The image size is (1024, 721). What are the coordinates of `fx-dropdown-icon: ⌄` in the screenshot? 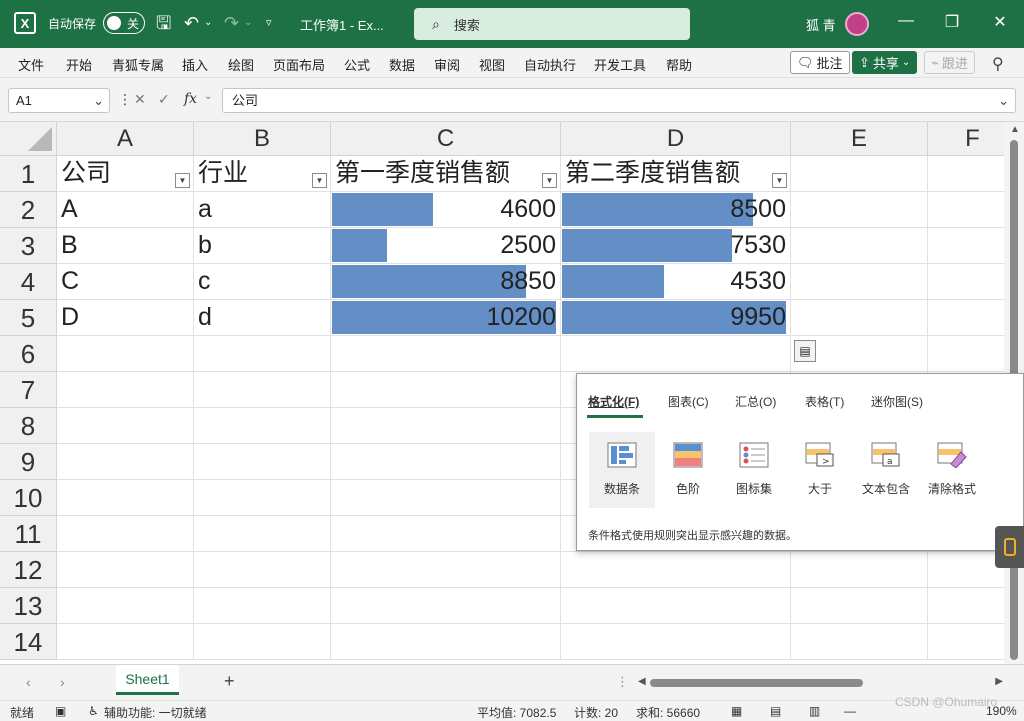 It's located at (208, 96).